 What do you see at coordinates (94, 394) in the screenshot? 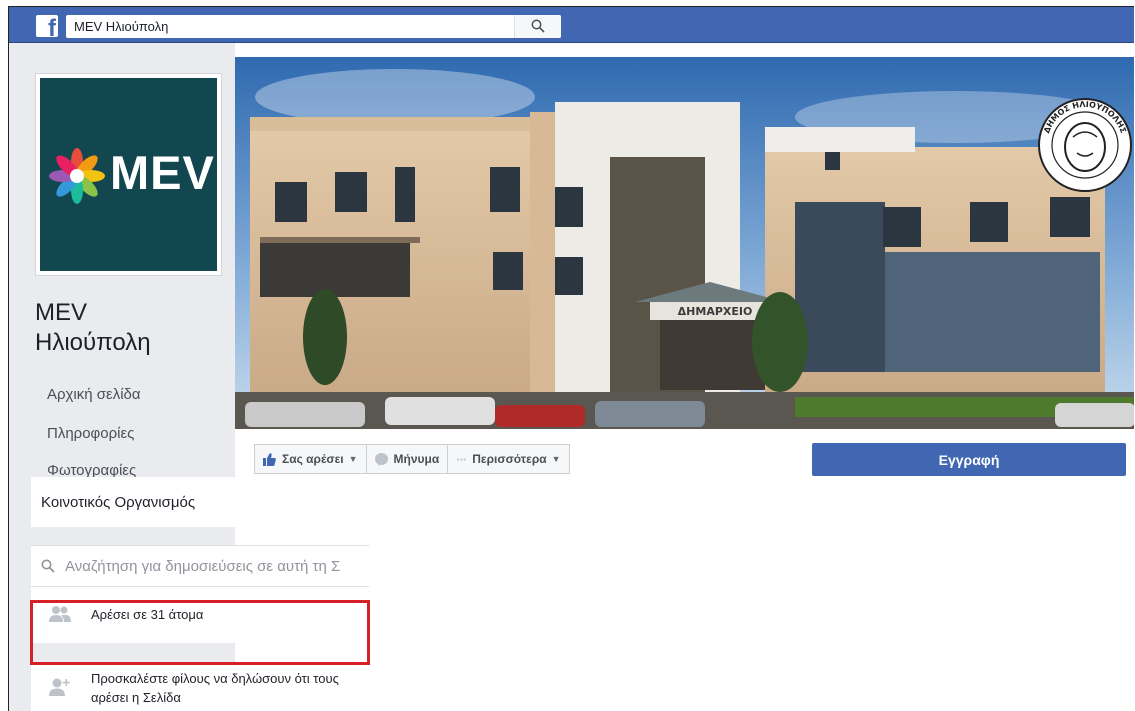
I see `nav-item-home: Αρχική σελίδα` at bounding box center [94, 394].